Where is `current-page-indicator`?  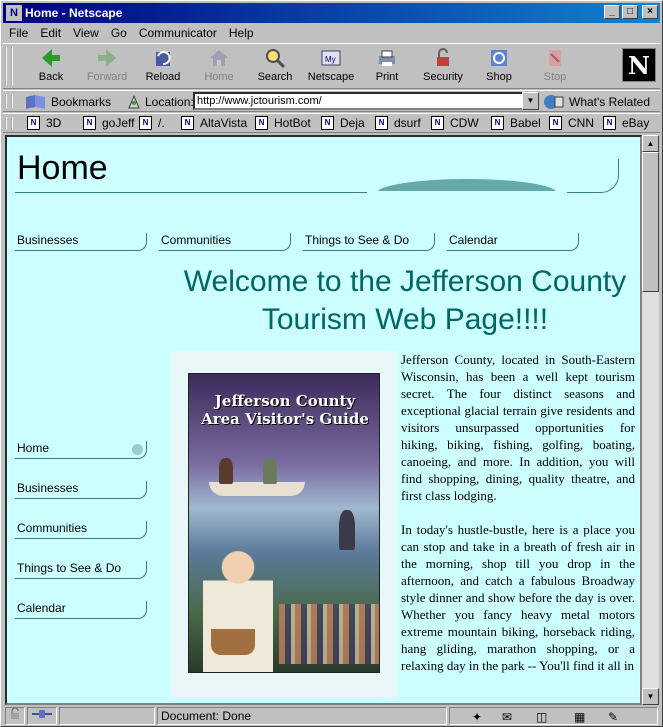 current-page-indicator is located at coordinates (137, 449).